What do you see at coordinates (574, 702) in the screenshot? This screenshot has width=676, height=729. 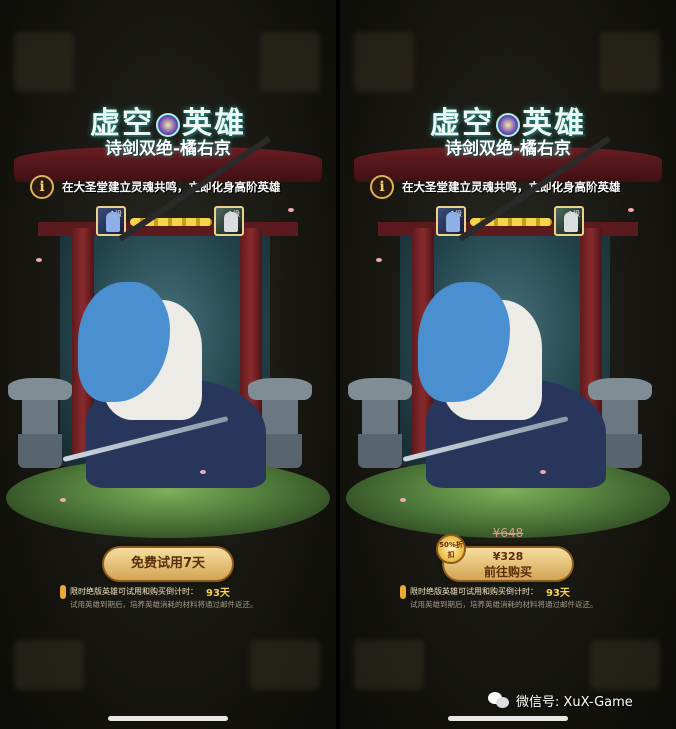 I see `watermark-text: 微信号: XuX-Game` at bounding box center [574, 702].